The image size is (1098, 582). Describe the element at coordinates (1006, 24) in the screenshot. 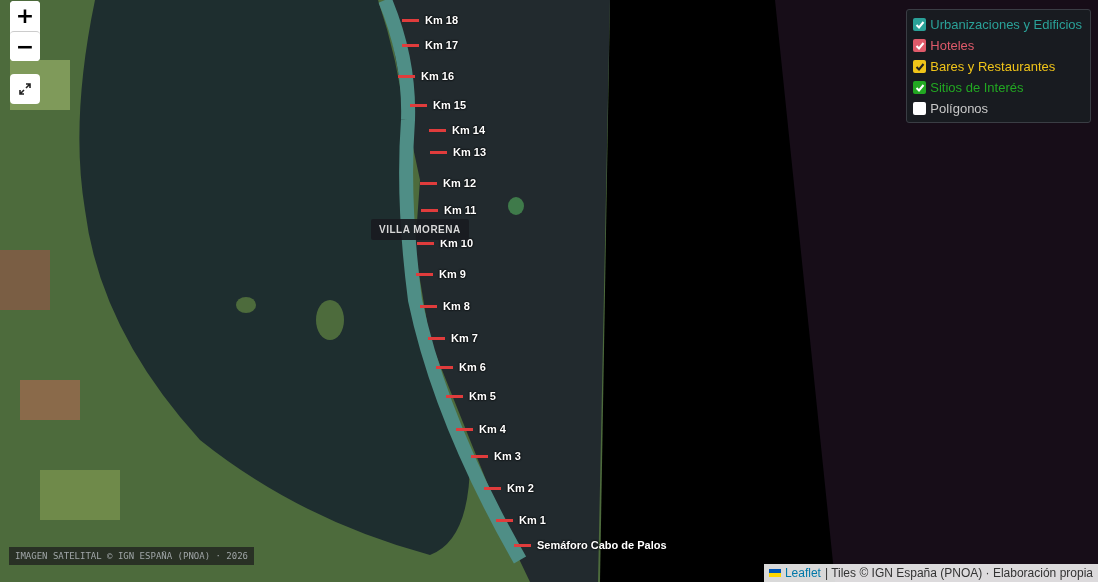

I see `layer-label: Urbanizaciones y Edificios` at that location.